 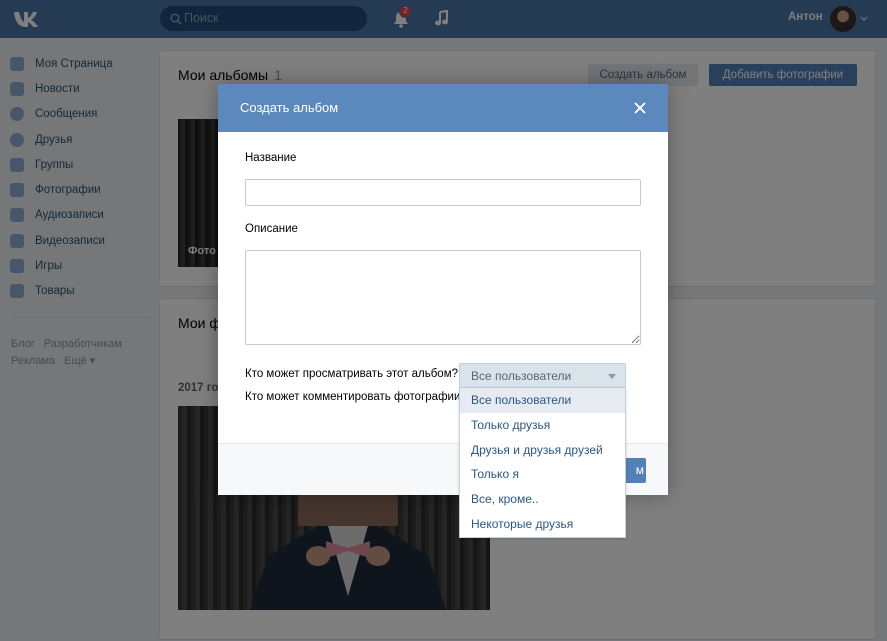 I want to click on comment-privacy-label: Кто может комментировать фотографии?, so click(x=356, y=397).